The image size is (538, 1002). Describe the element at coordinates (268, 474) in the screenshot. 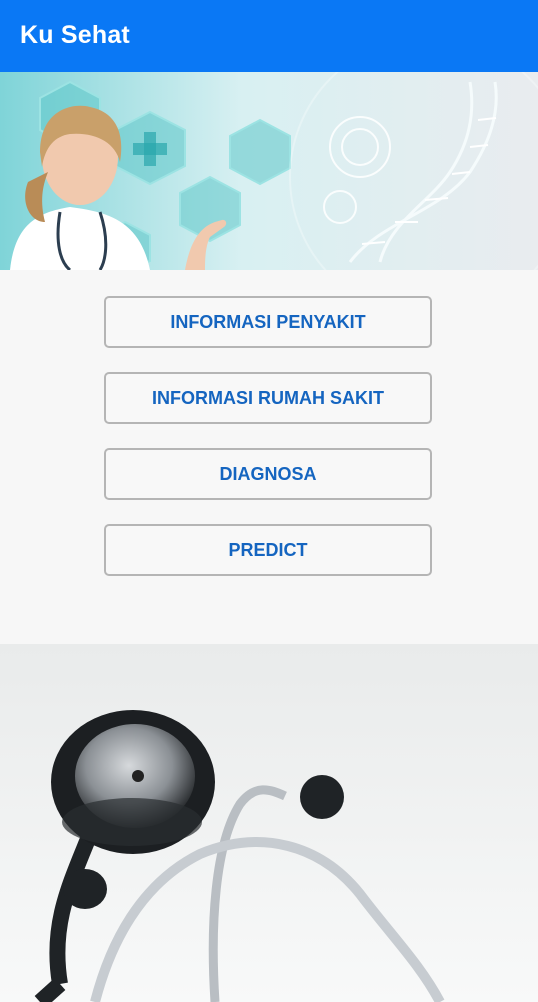

I see `diagnosa-button: DIAGNOSA` at that location.